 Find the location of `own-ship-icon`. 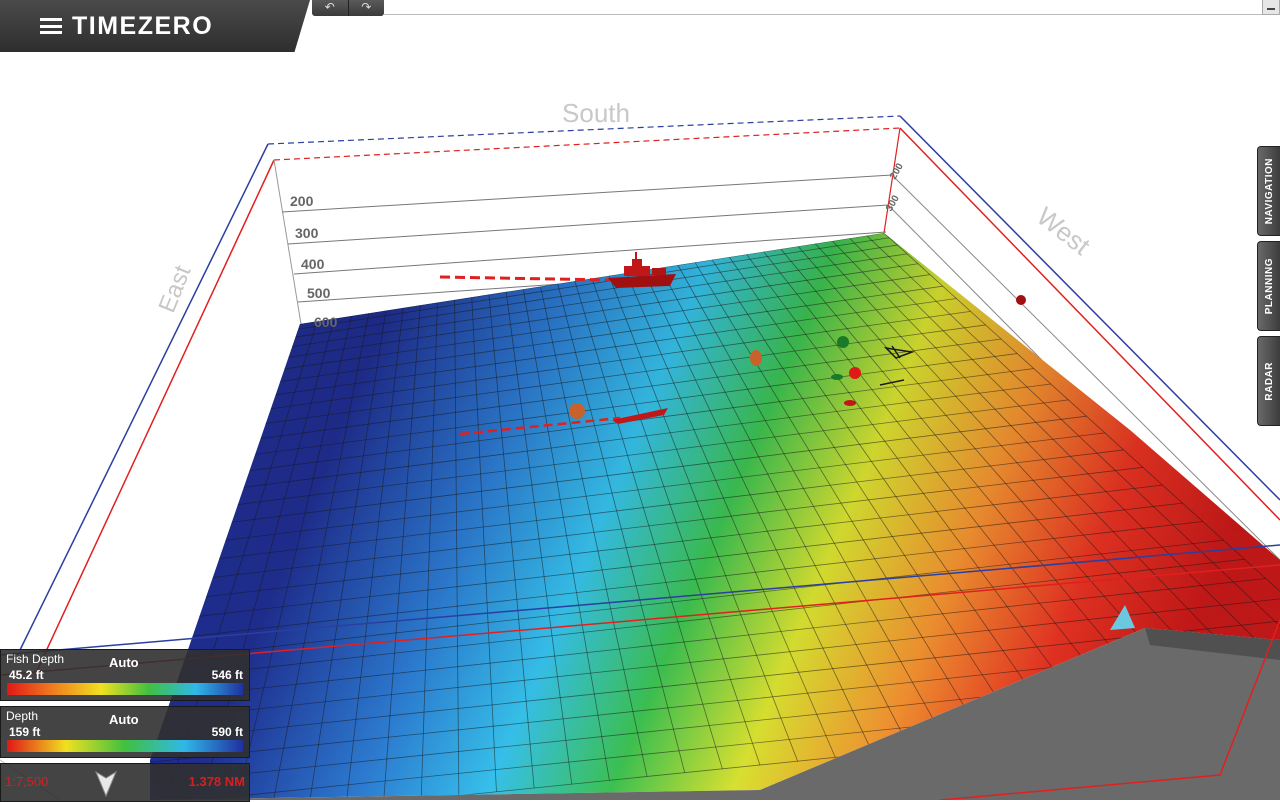

own-ship-icon is located at coordinates (642, 270).